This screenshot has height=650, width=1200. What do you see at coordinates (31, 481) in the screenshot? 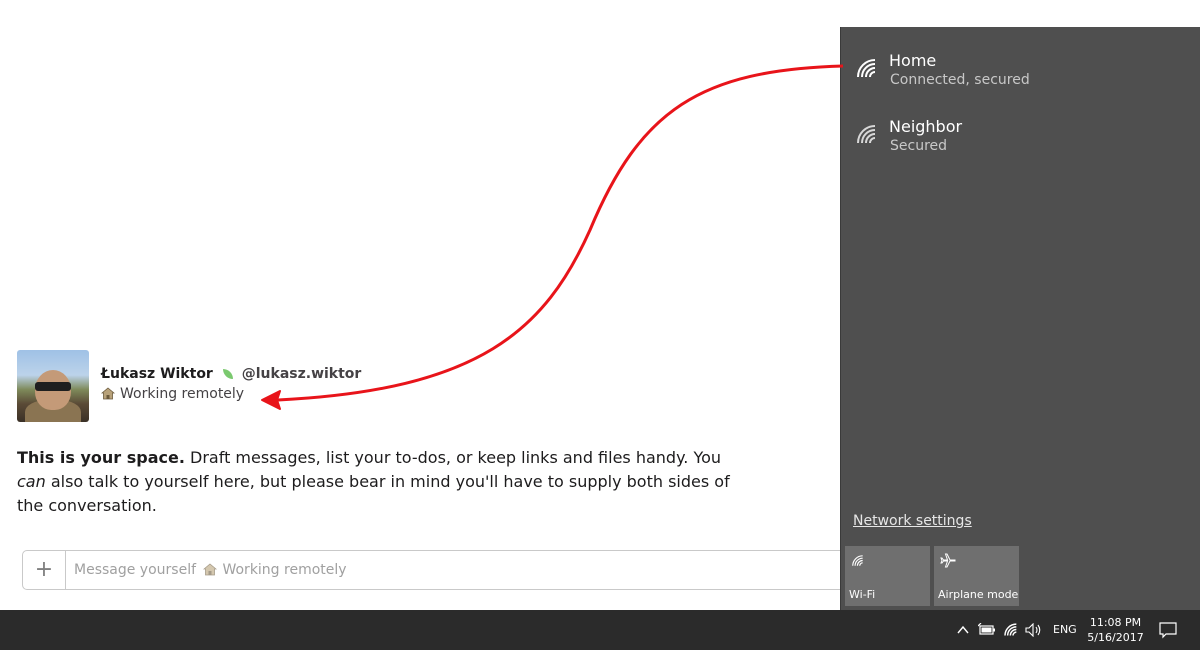
I see `intro-emphasis: can` at bounding box center [31, 481].